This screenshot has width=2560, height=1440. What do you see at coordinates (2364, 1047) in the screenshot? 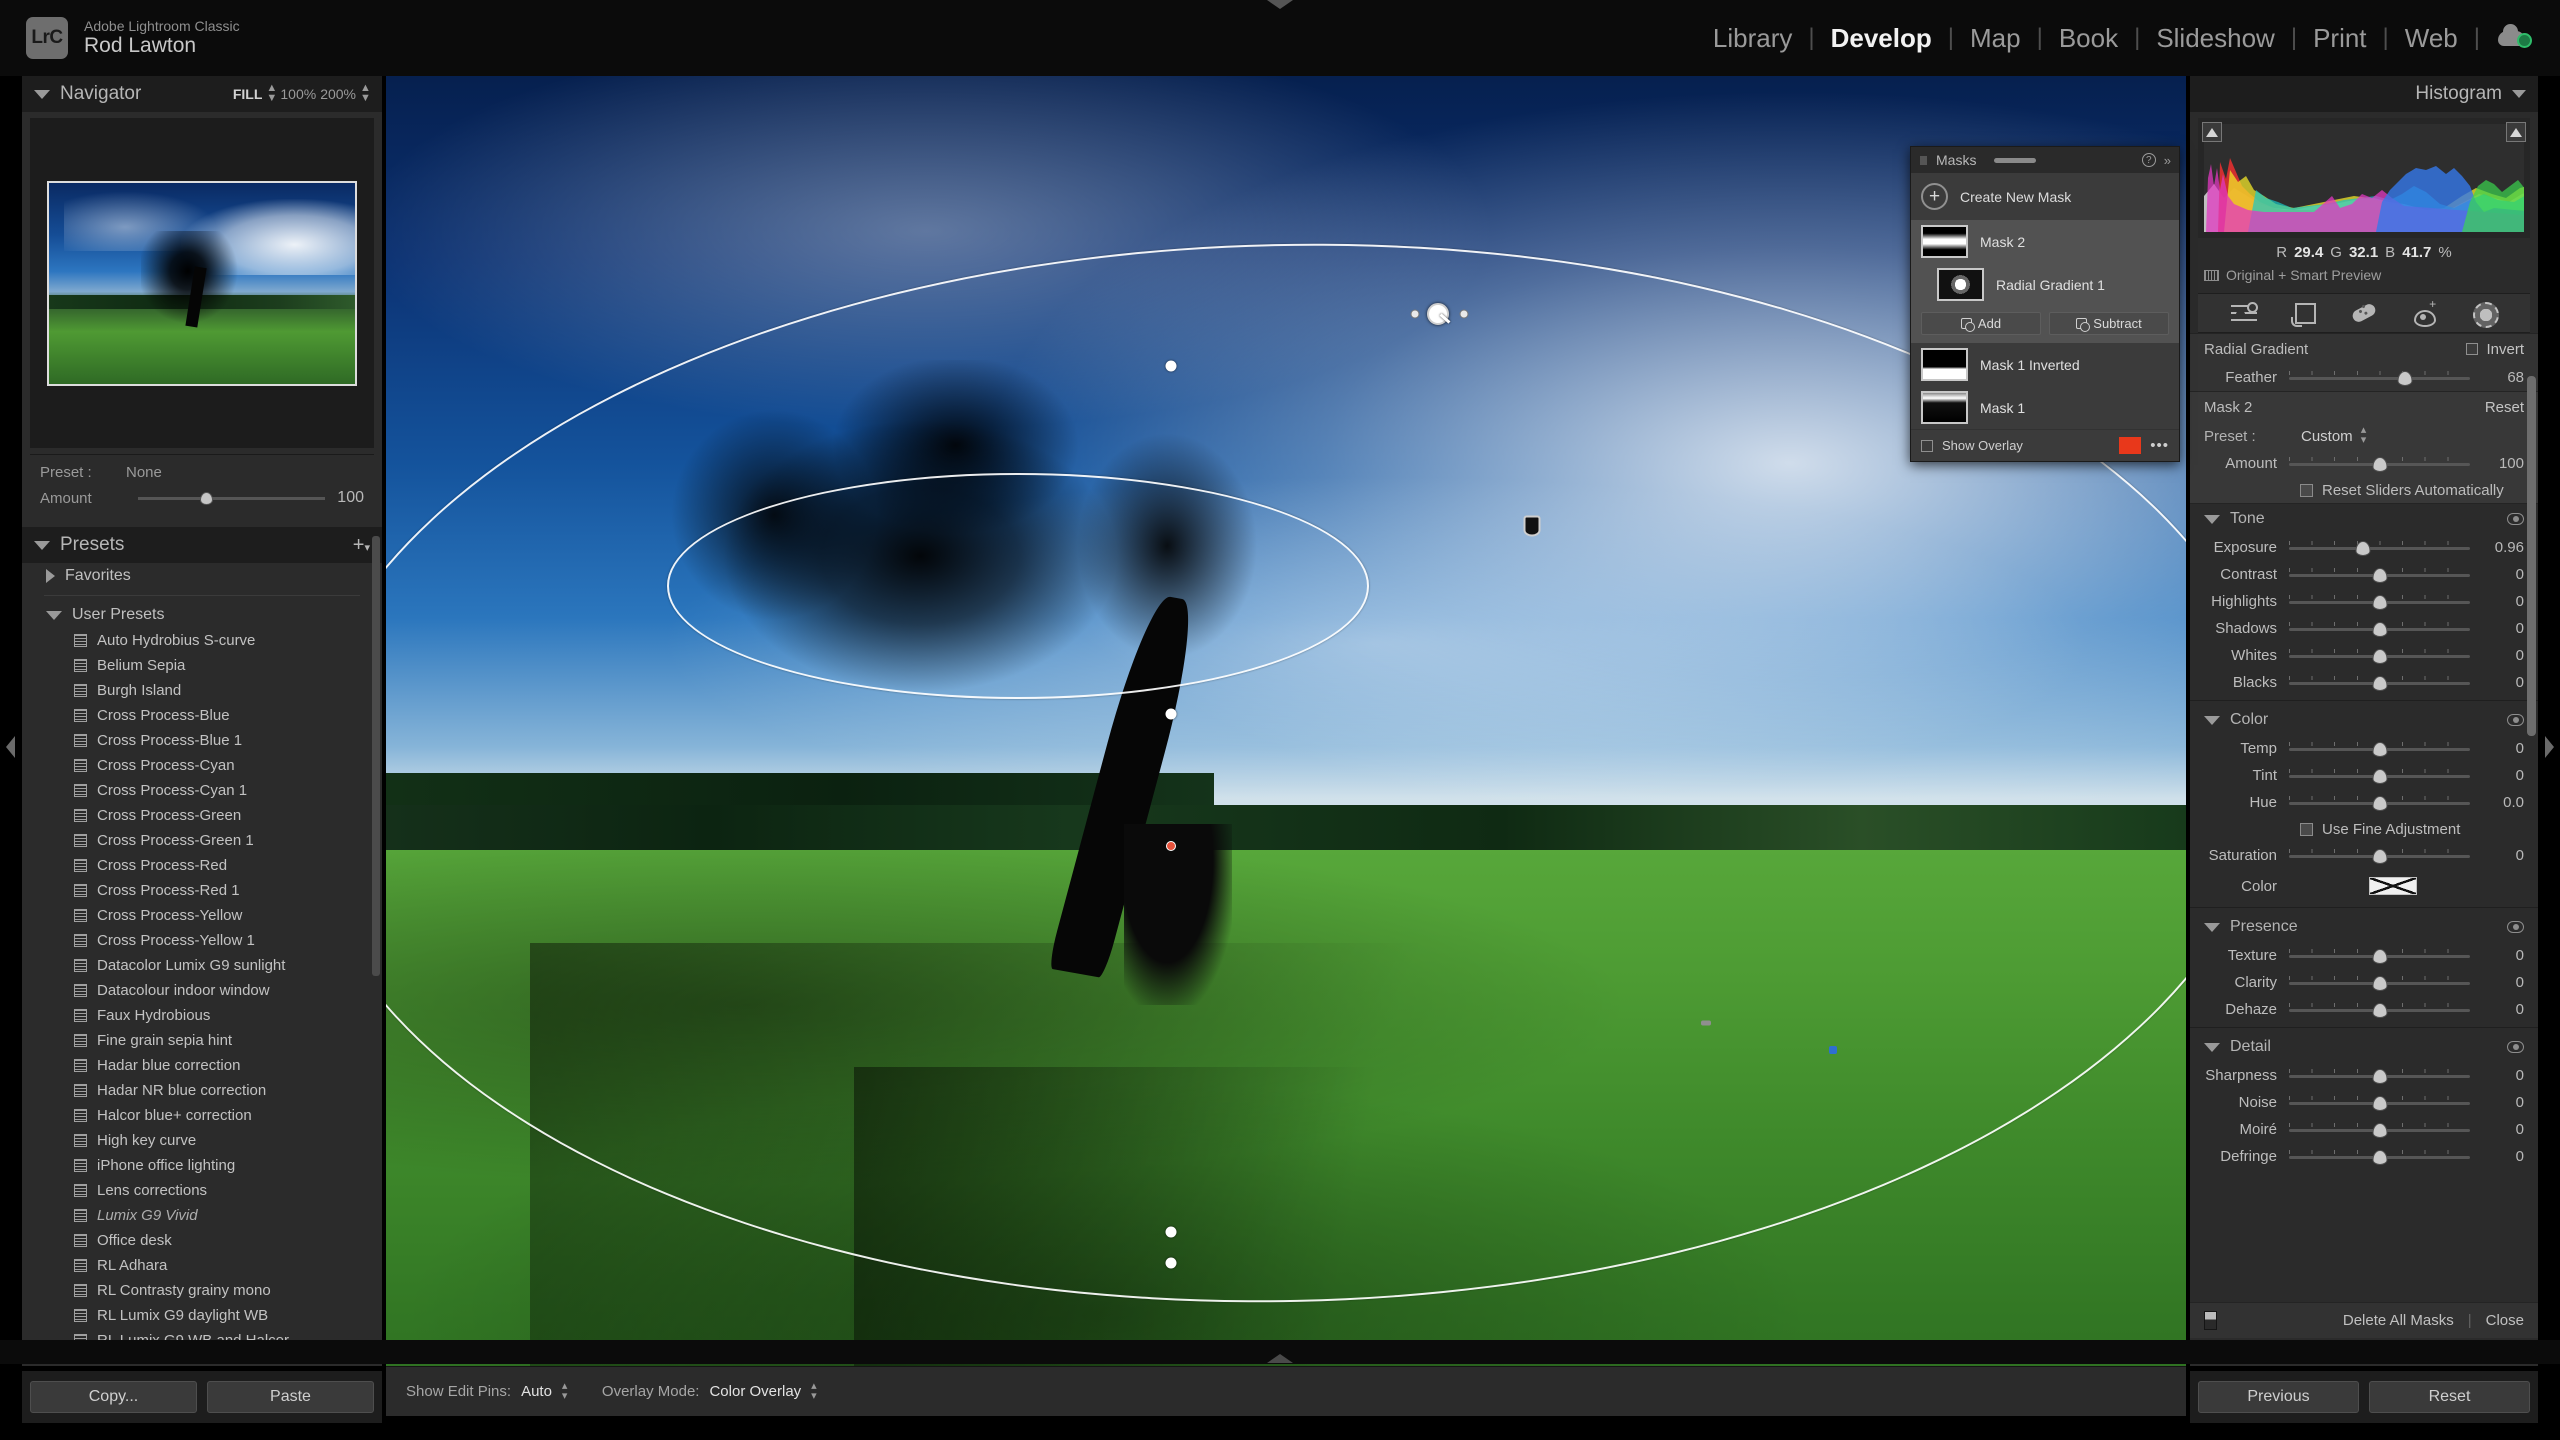
I see `detail-header: Detail` at bounding box center [2364, 1047].